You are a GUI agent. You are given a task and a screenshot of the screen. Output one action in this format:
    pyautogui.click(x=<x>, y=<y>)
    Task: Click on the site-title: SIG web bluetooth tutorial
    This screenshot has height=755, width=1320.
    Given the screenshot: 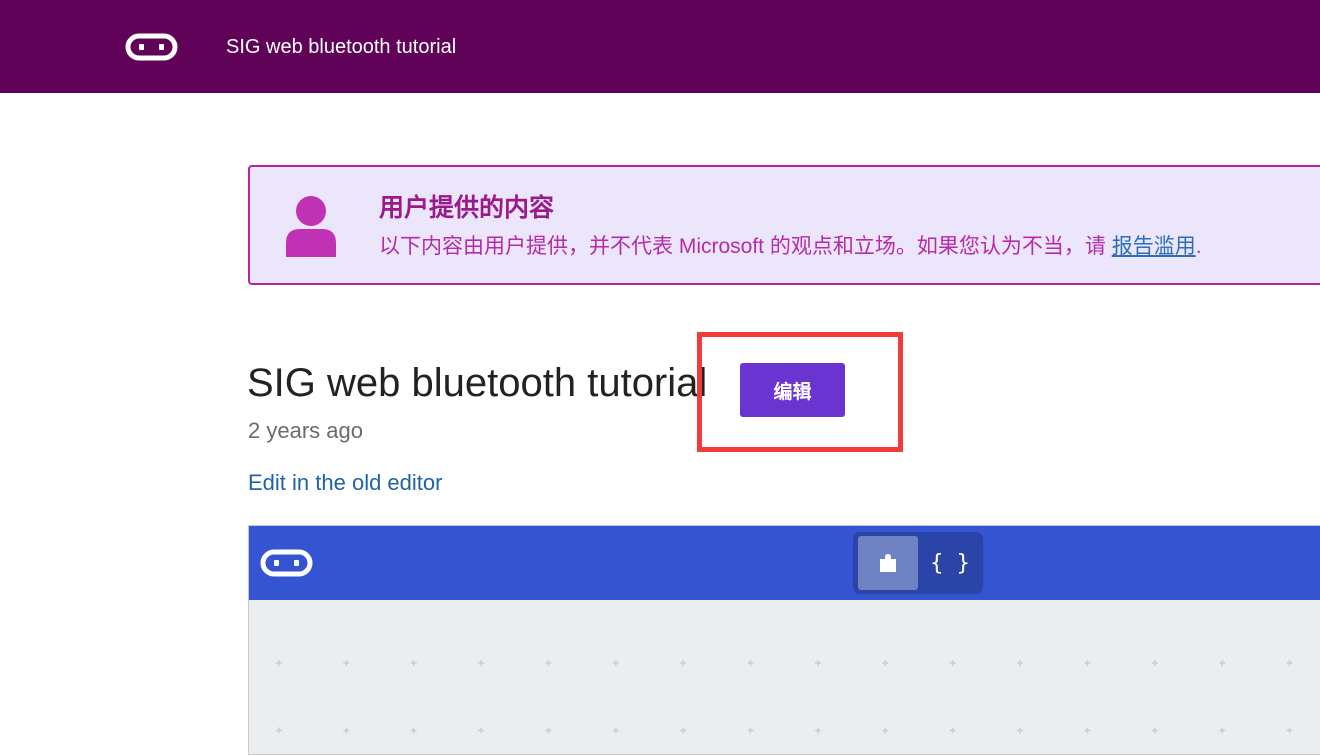 What is the action you would take?
    pyautogui.click(x=341, y=47)
    